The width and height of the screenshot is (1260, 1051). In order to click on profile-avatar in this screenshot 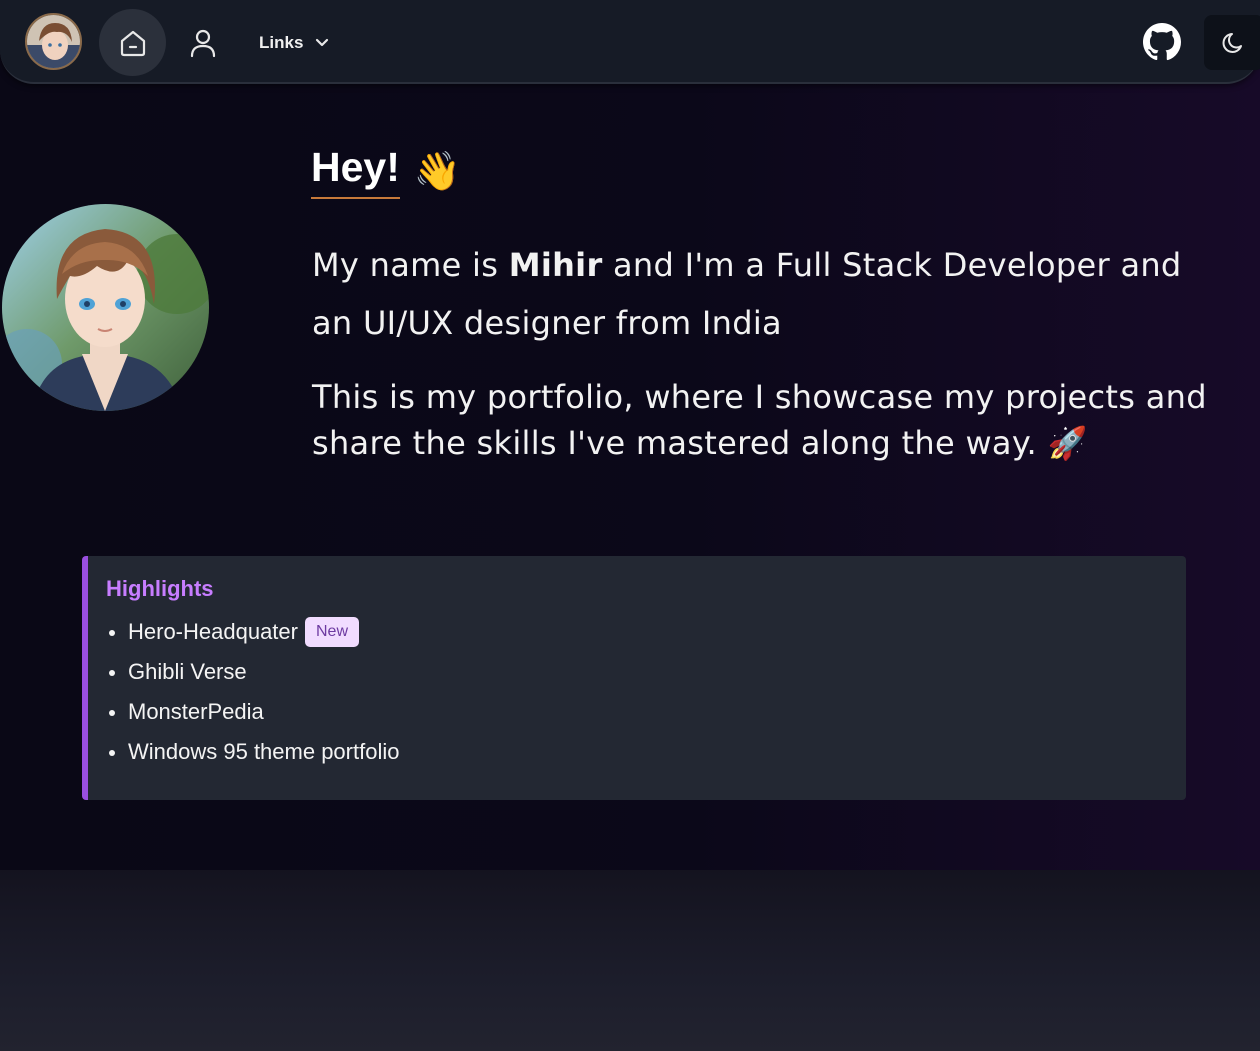, I will do `click(105, 307)`.